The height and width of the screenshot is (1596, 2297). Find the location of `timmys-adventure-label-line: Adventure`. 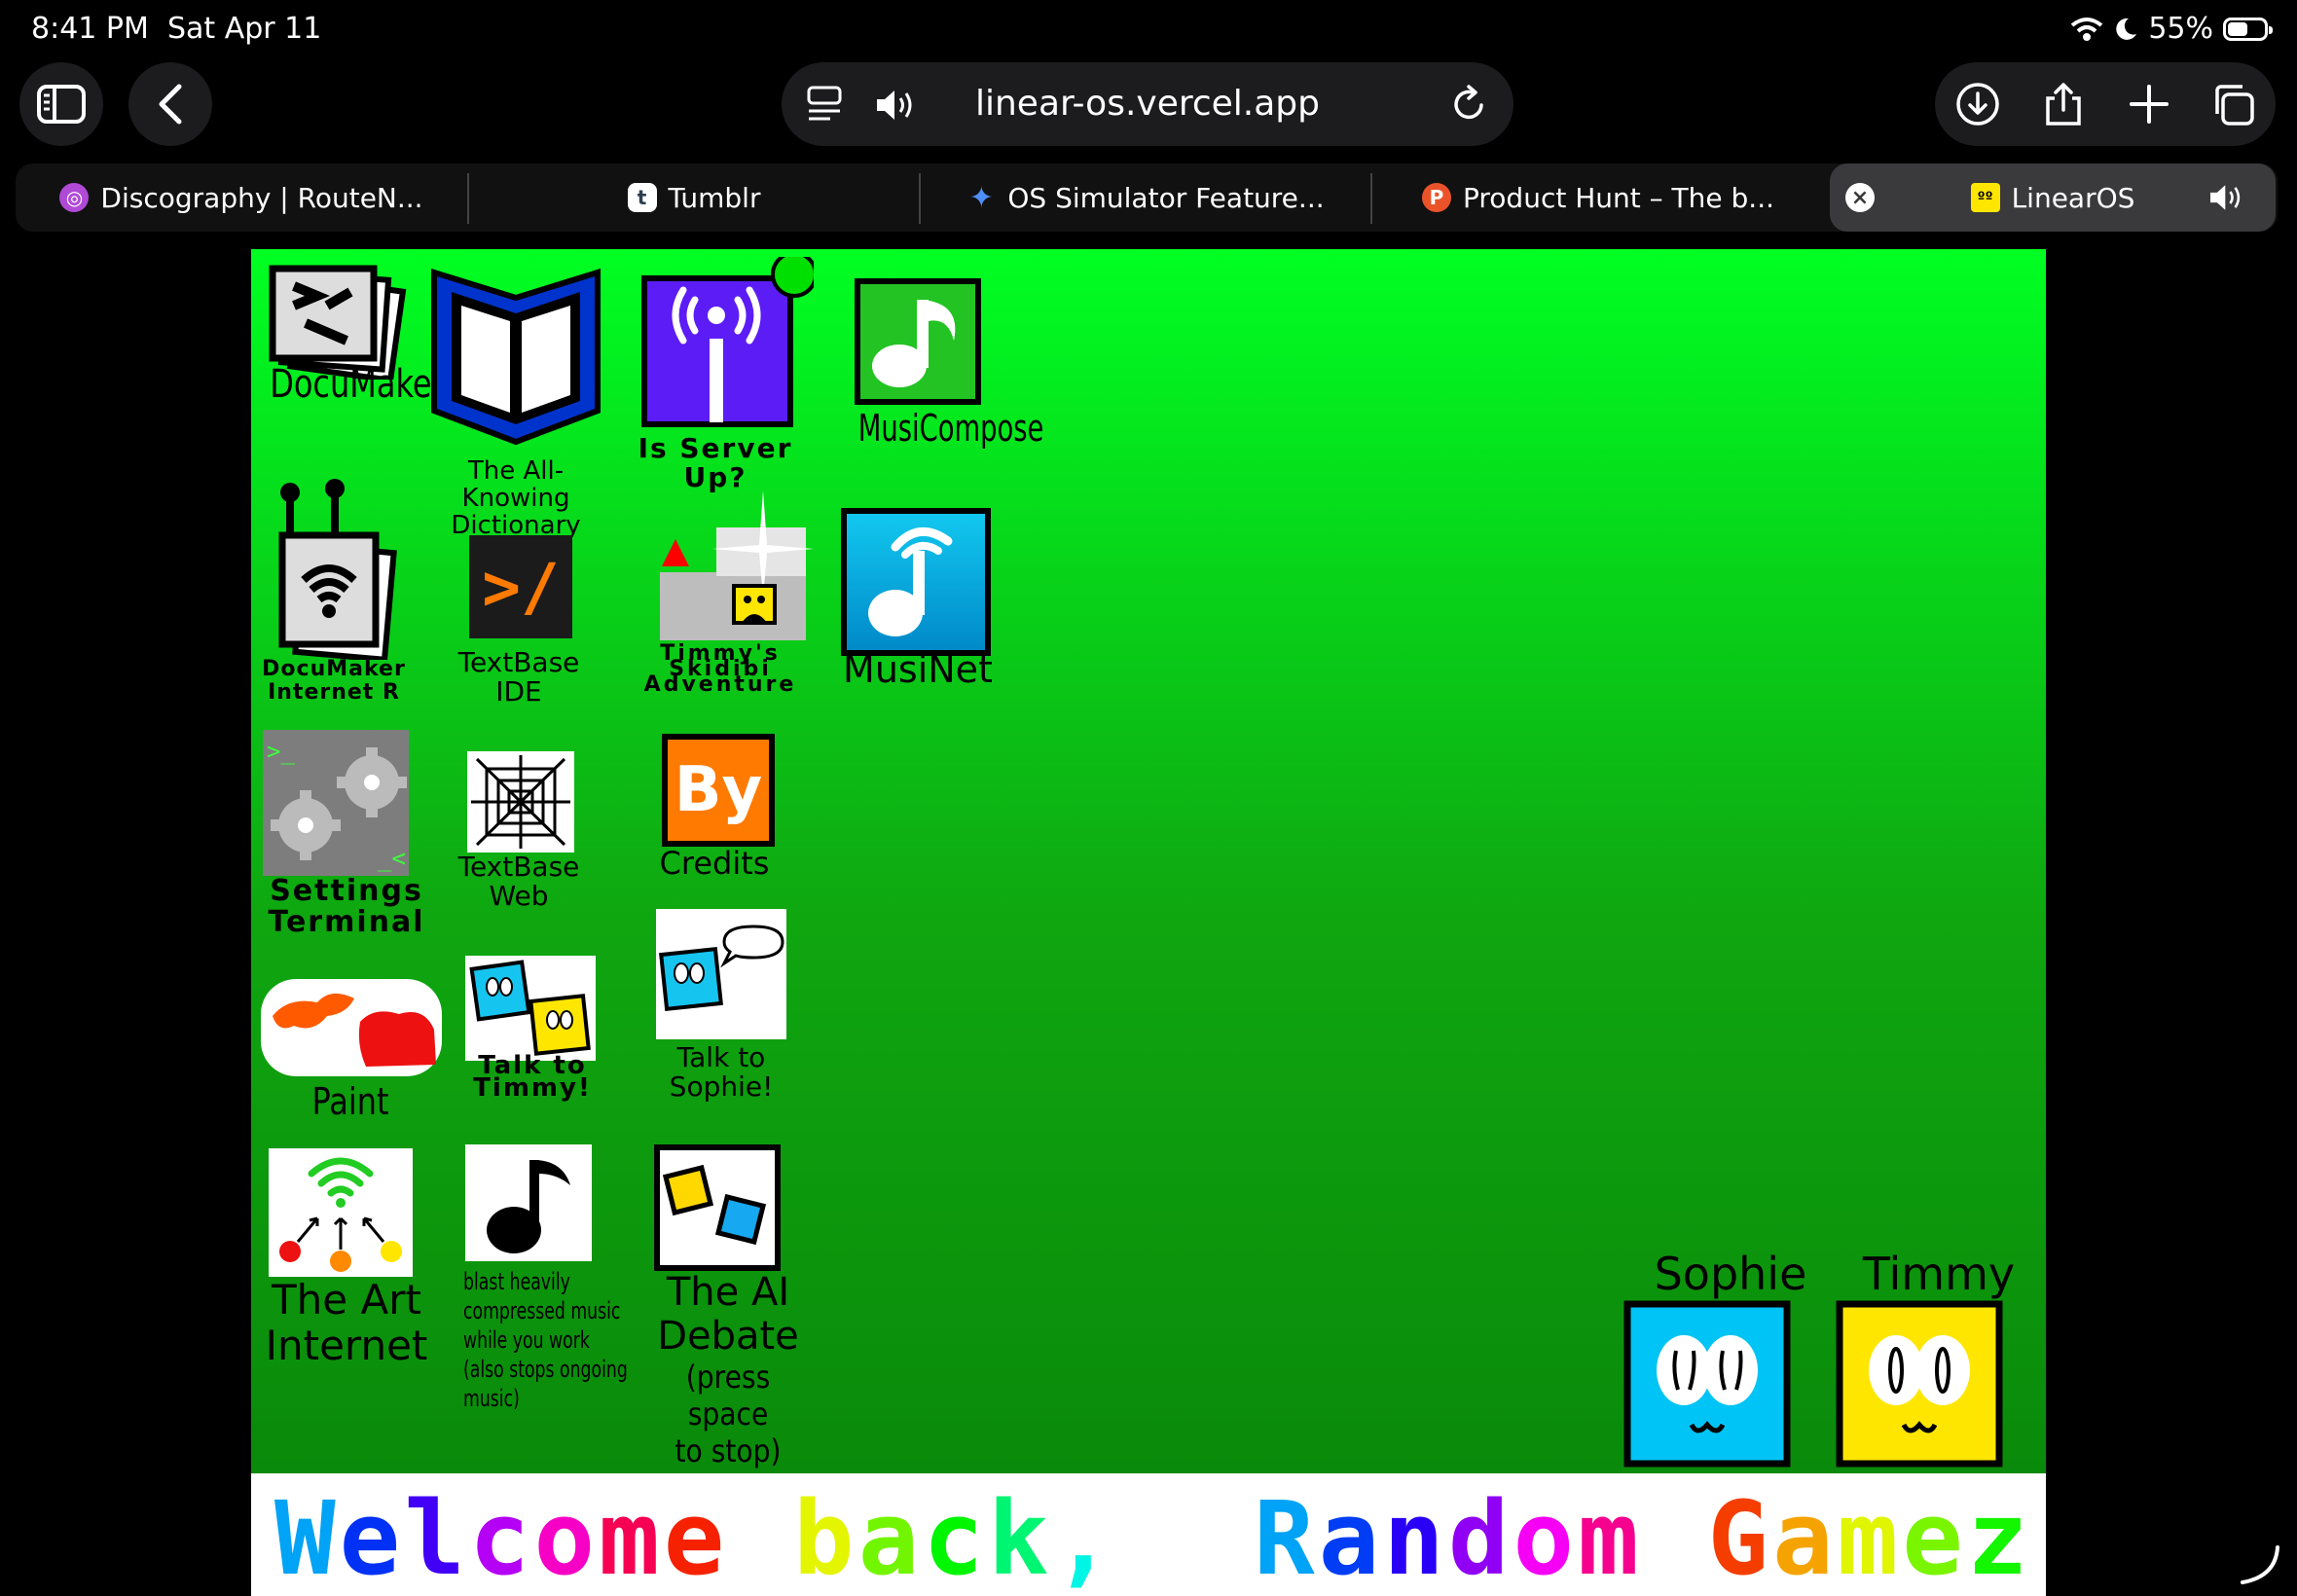

timmys-adventure-label-line: Adventure is located at coordinates (720, 684).